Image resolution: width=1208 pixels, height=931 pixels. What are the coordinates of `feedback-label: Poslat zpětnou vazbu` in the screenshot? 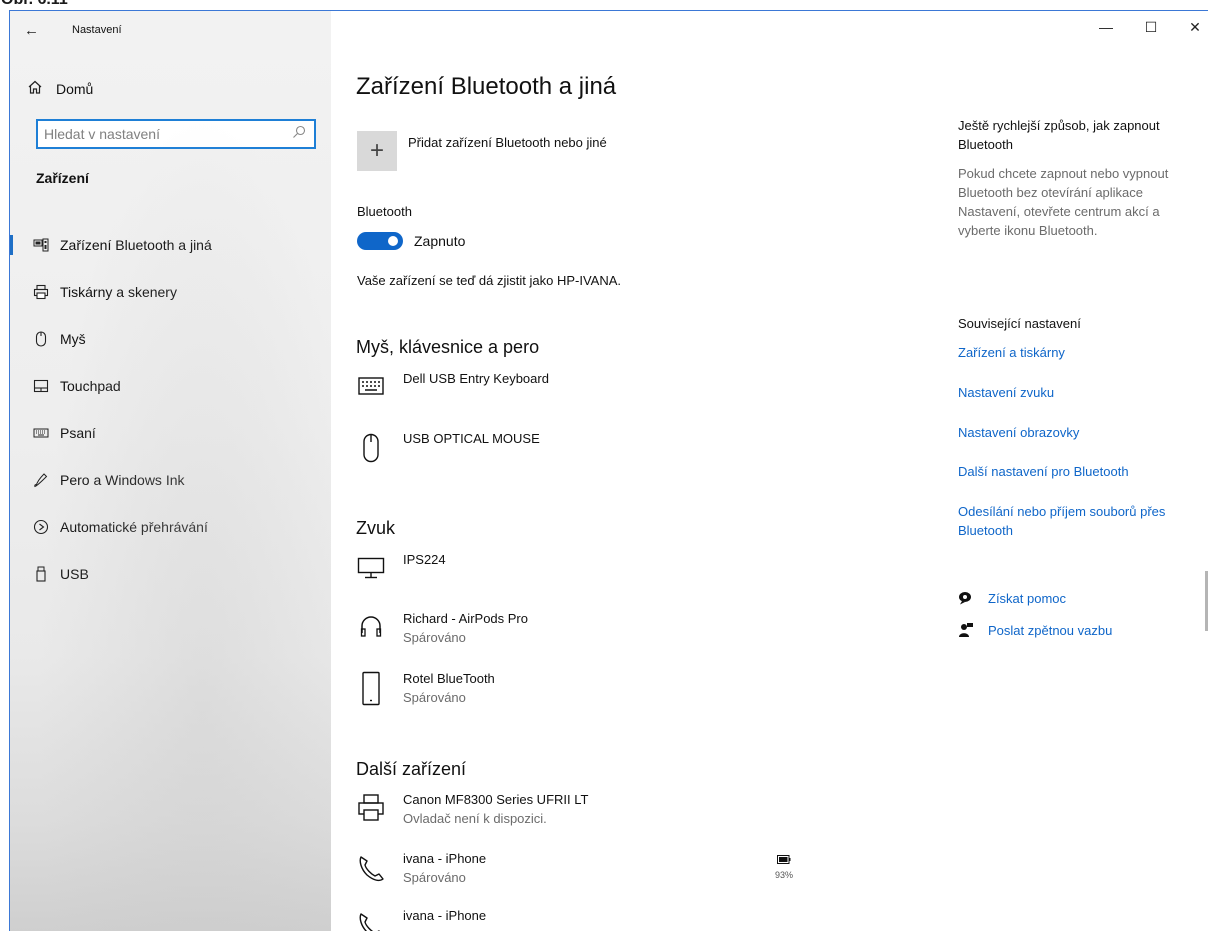 It's located at (1050, 630).